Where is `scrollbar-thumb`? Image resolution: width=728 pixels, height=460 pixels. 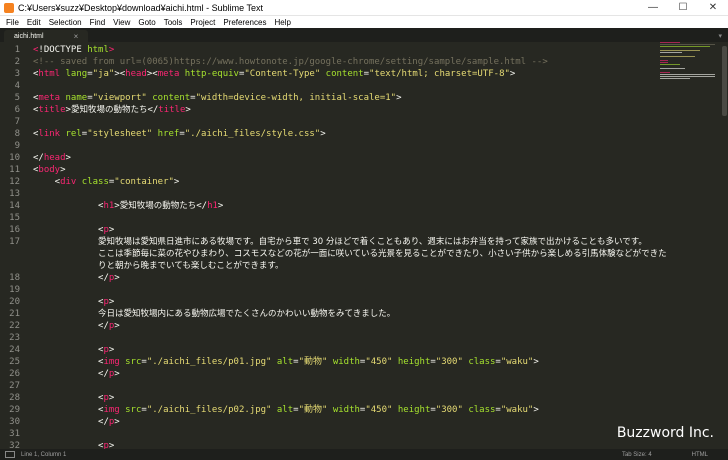
scrollbar-thumb is located at coordinates (724, 81).